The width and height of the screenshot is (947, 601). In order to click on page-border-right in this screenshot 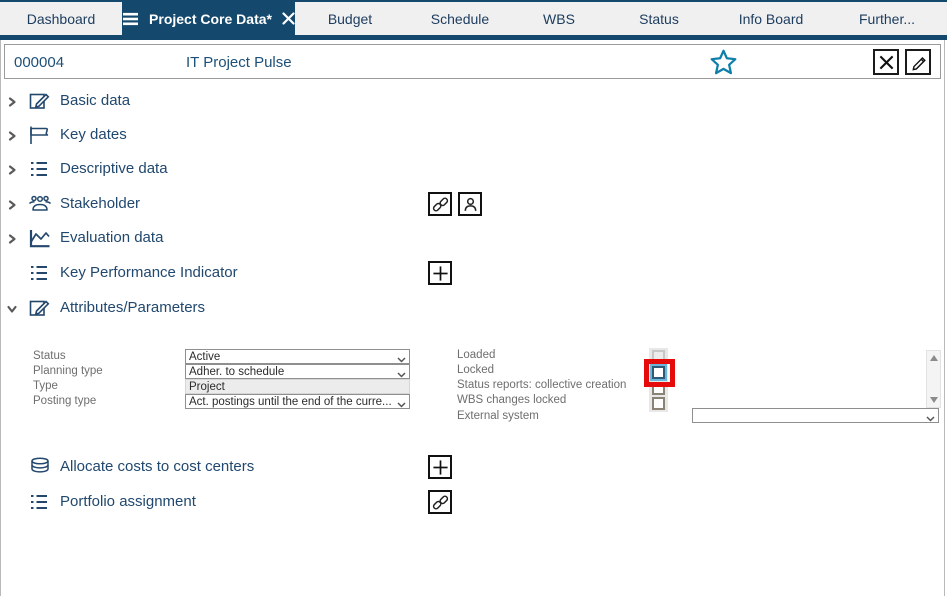, I will do `click(944, 318)`.